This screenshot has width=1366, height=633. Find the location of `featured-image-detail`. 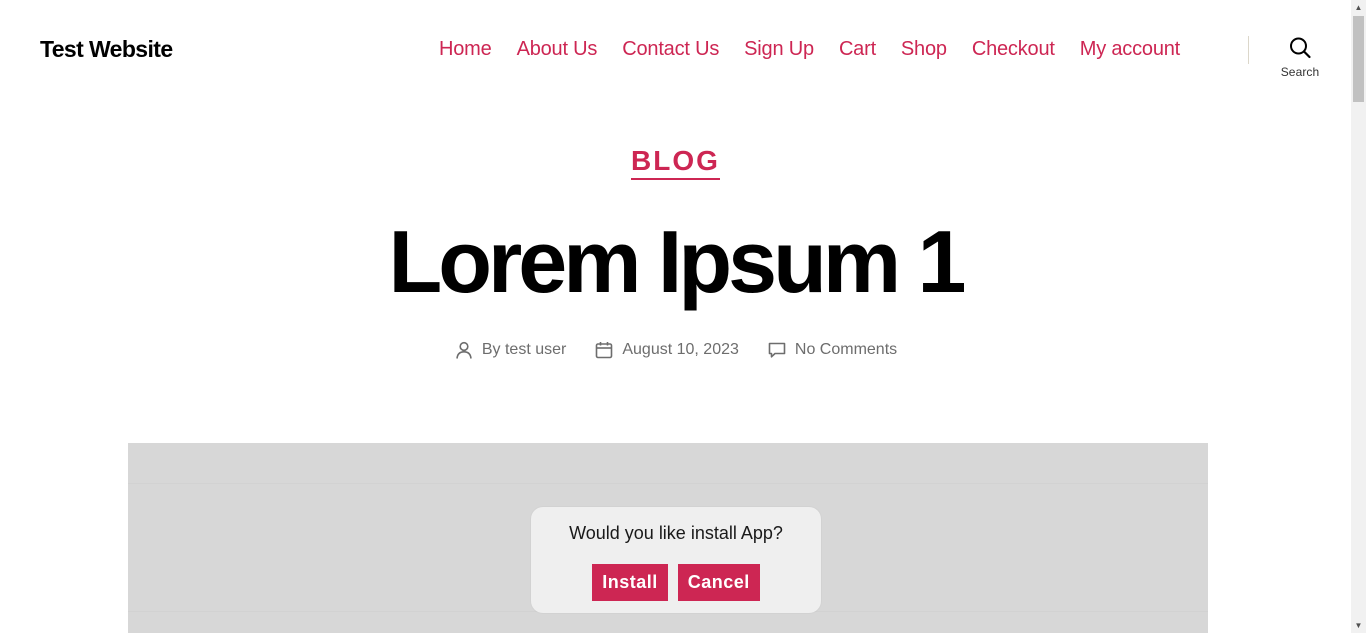

featured-image-detail is located at coordinates (668, 483).